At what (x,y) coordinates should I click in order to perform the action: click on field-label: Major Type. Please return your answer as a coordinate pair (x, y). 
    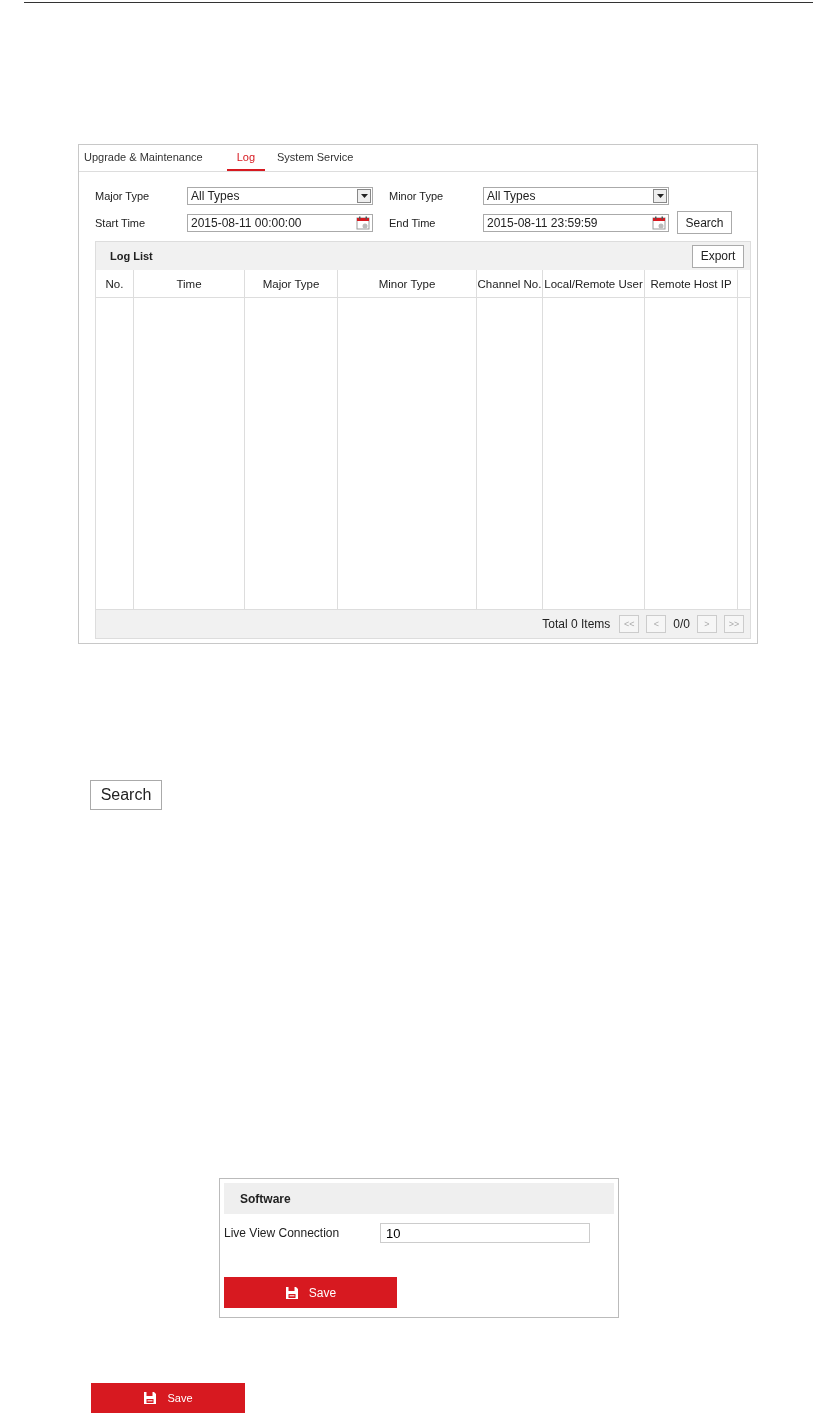
    Looking at the image, I should click on (123, 196).